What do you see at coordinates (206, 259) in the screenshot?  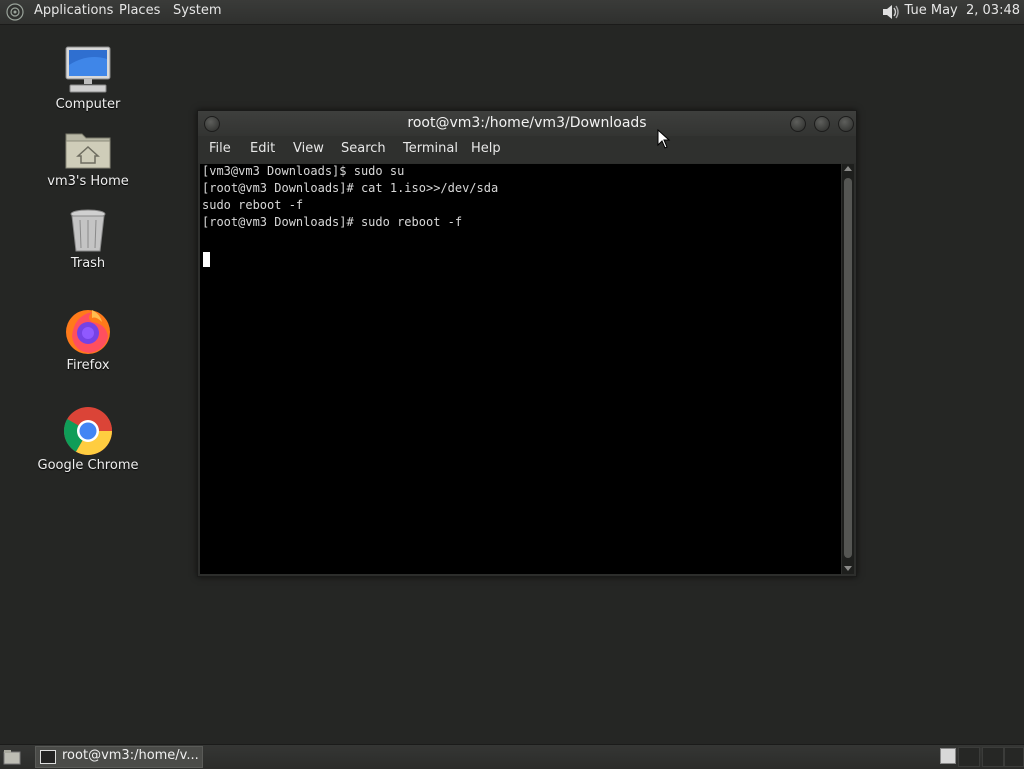 I see `text-cursor` at bounding box center [206, 259].